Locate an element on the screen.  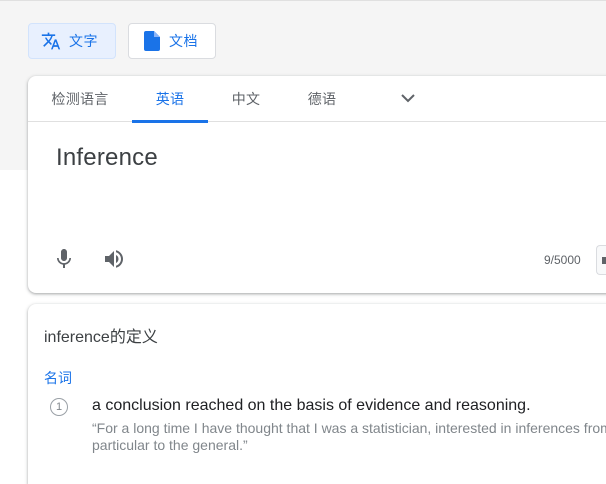
definition-number: 1 is located at coordinates (59, 407).